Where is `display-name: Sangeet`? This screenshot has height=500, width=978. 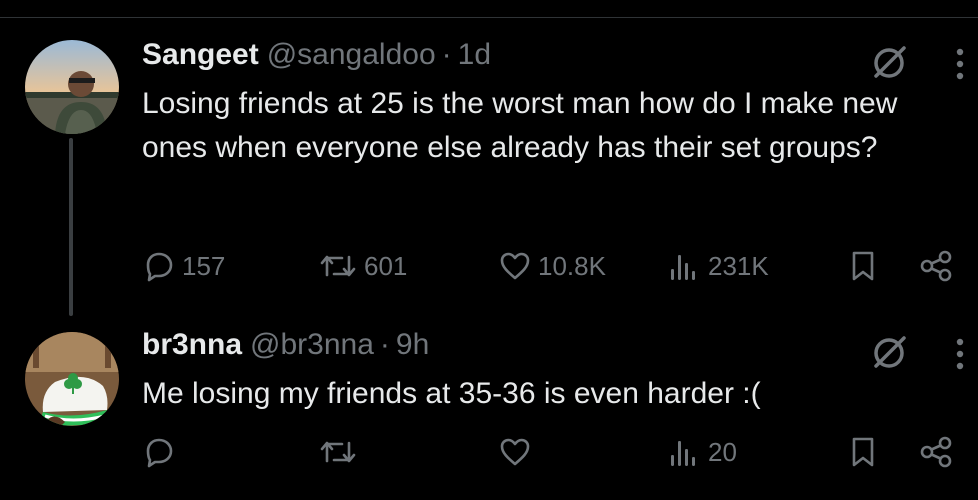
display-name: Sangeet is located at coordinates (200, 55).